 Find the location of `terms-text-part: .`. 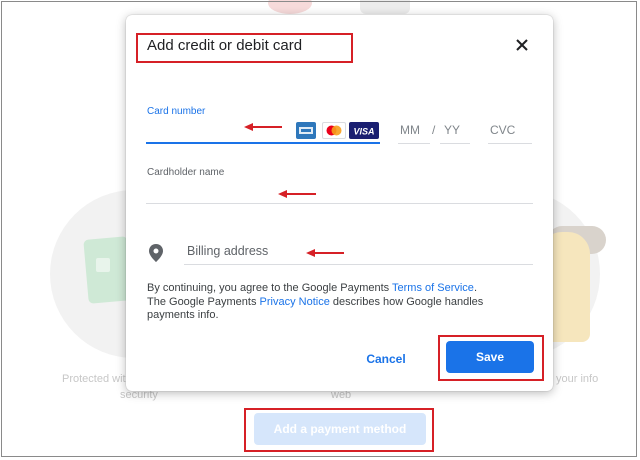

terms-text-part: . is located at coordinates (475, 288).